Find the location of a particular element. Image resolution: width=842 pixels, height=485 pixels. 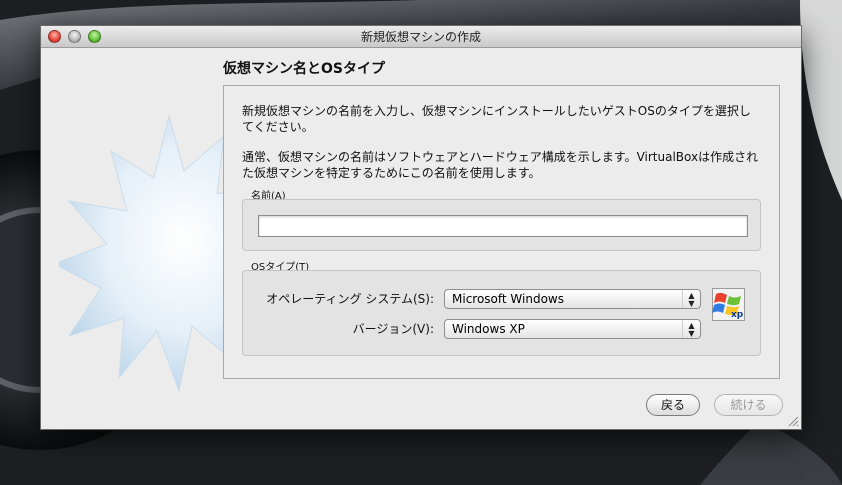

back-button: 戻る is located at coordinates (673, 405).